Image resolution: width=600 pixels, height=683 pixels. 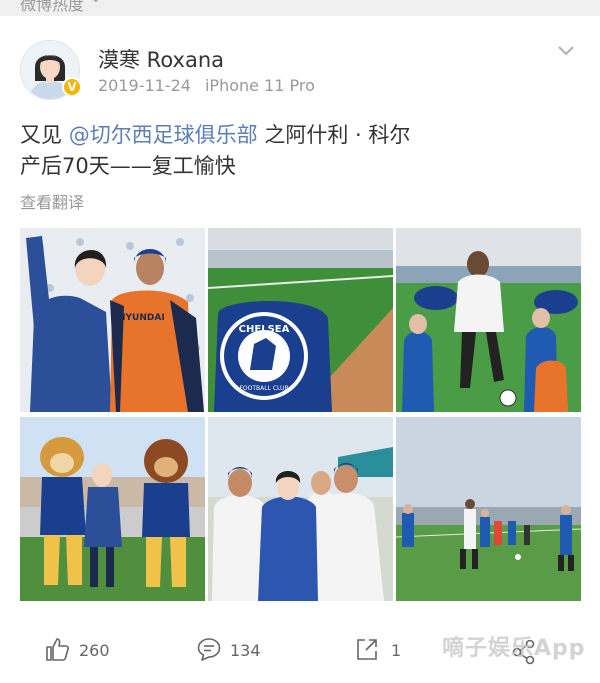 I want to click on post-date: 2019-11-24, so click(x=144, y=85).